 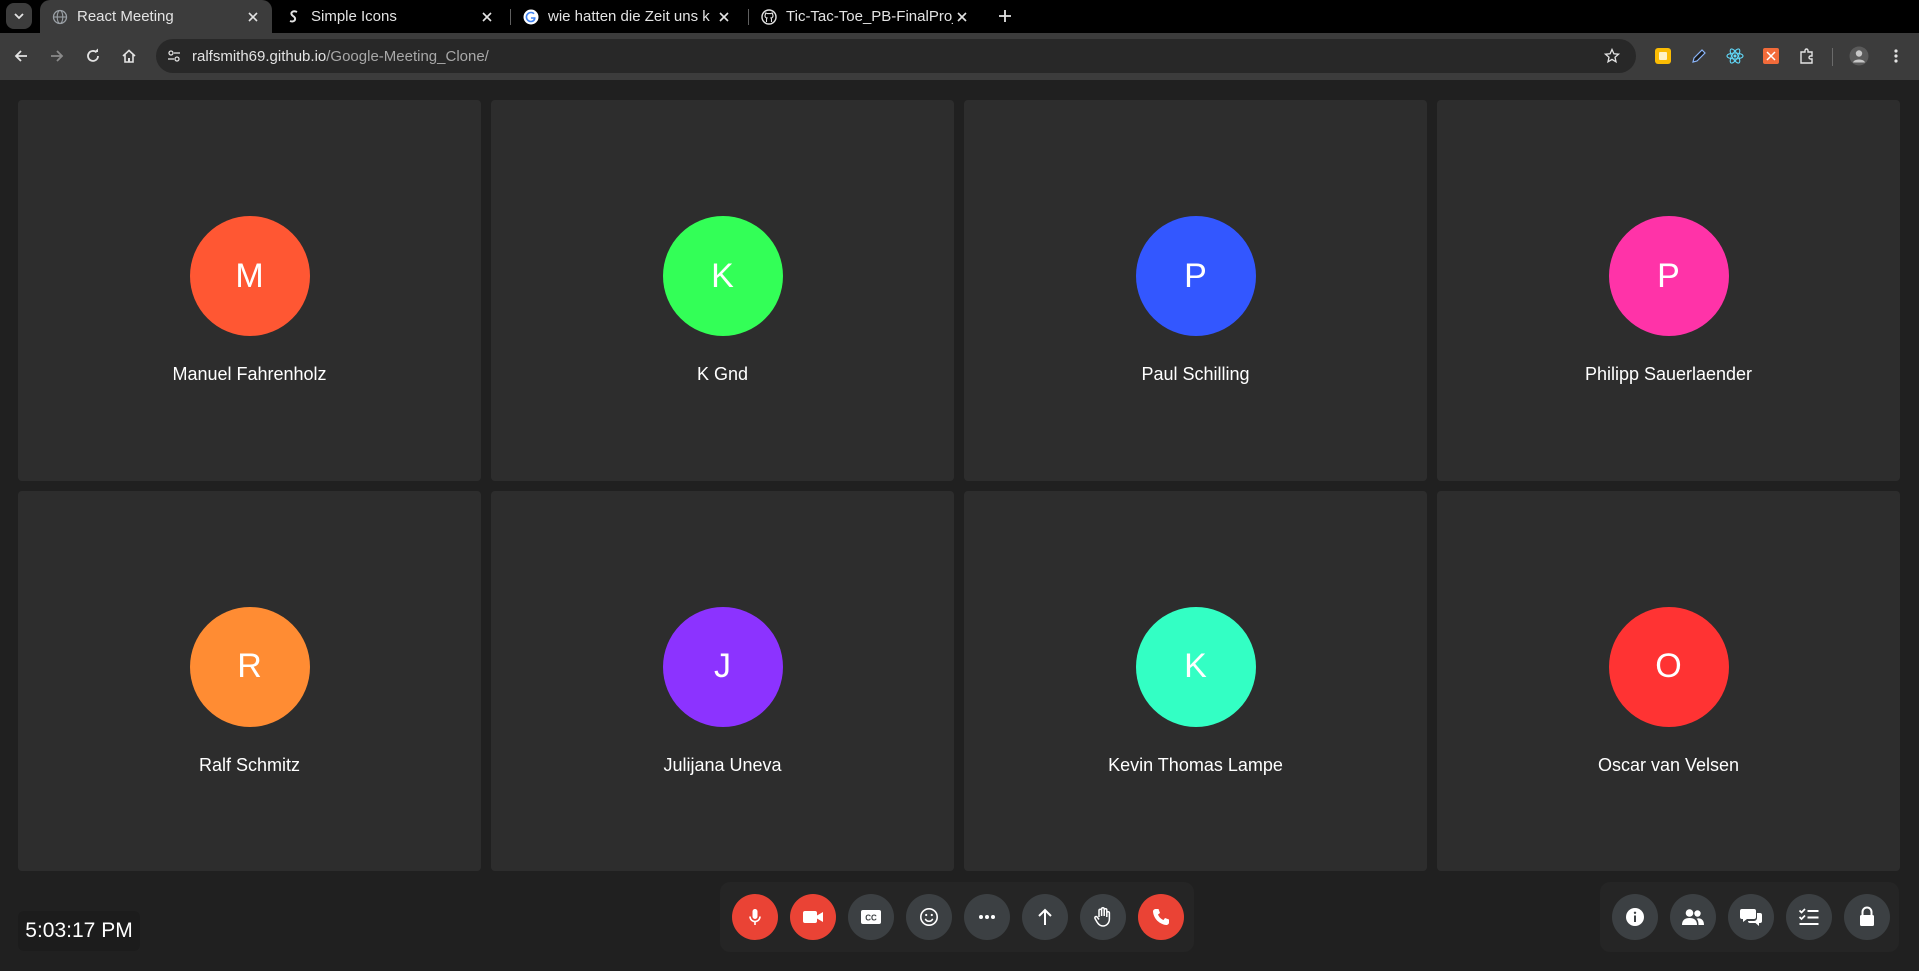 I want to click on captions-button: CC, so click(x=871, y=917).